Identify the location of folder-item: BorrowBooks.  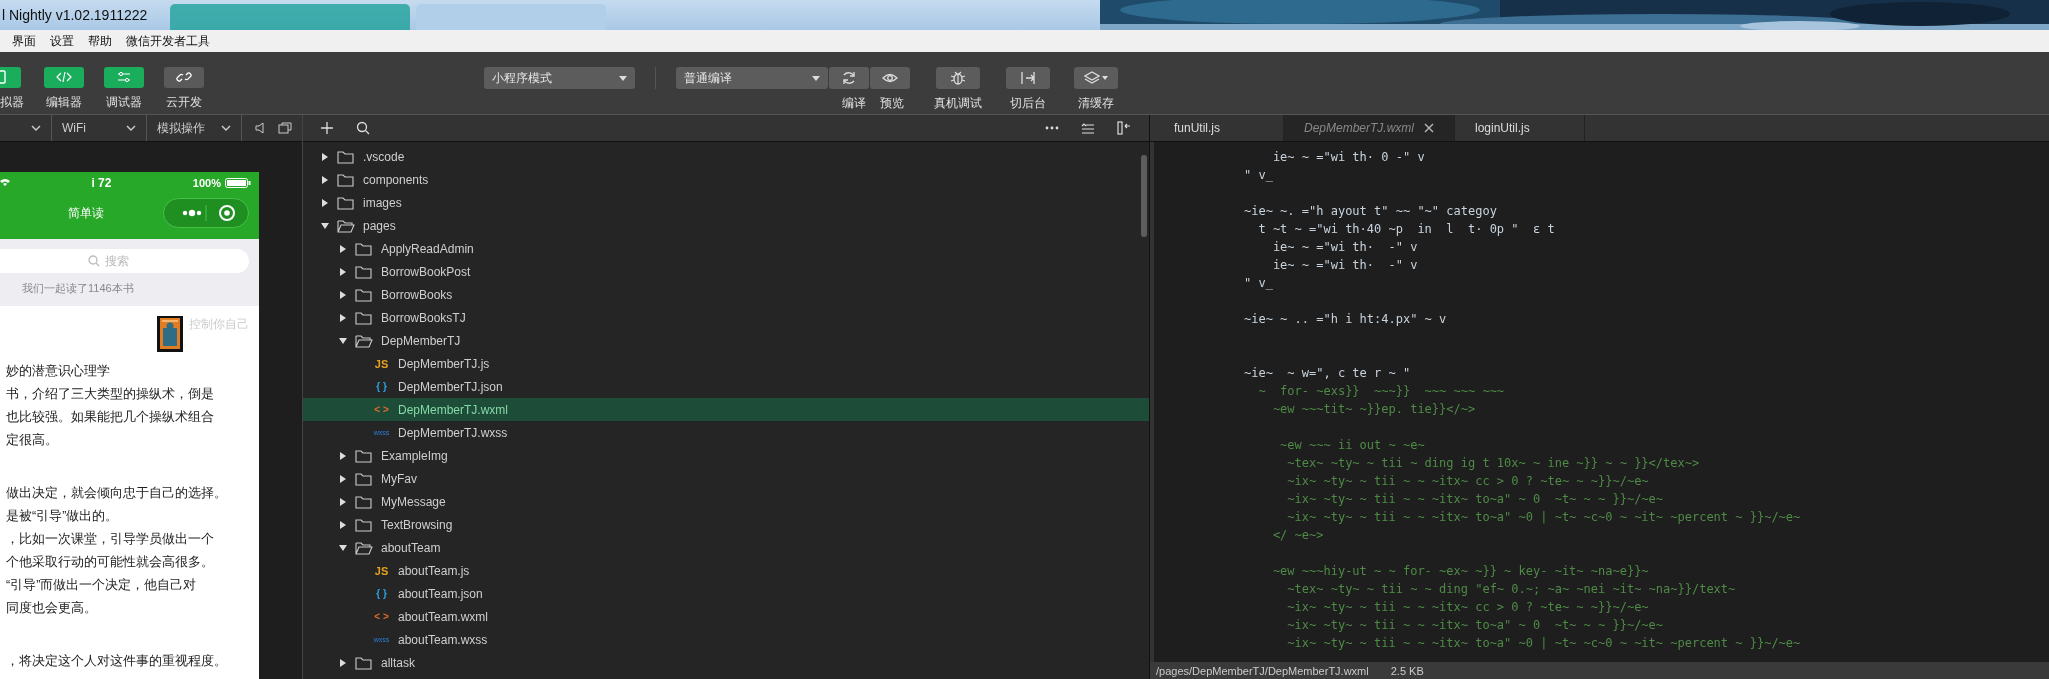
(726, 294).